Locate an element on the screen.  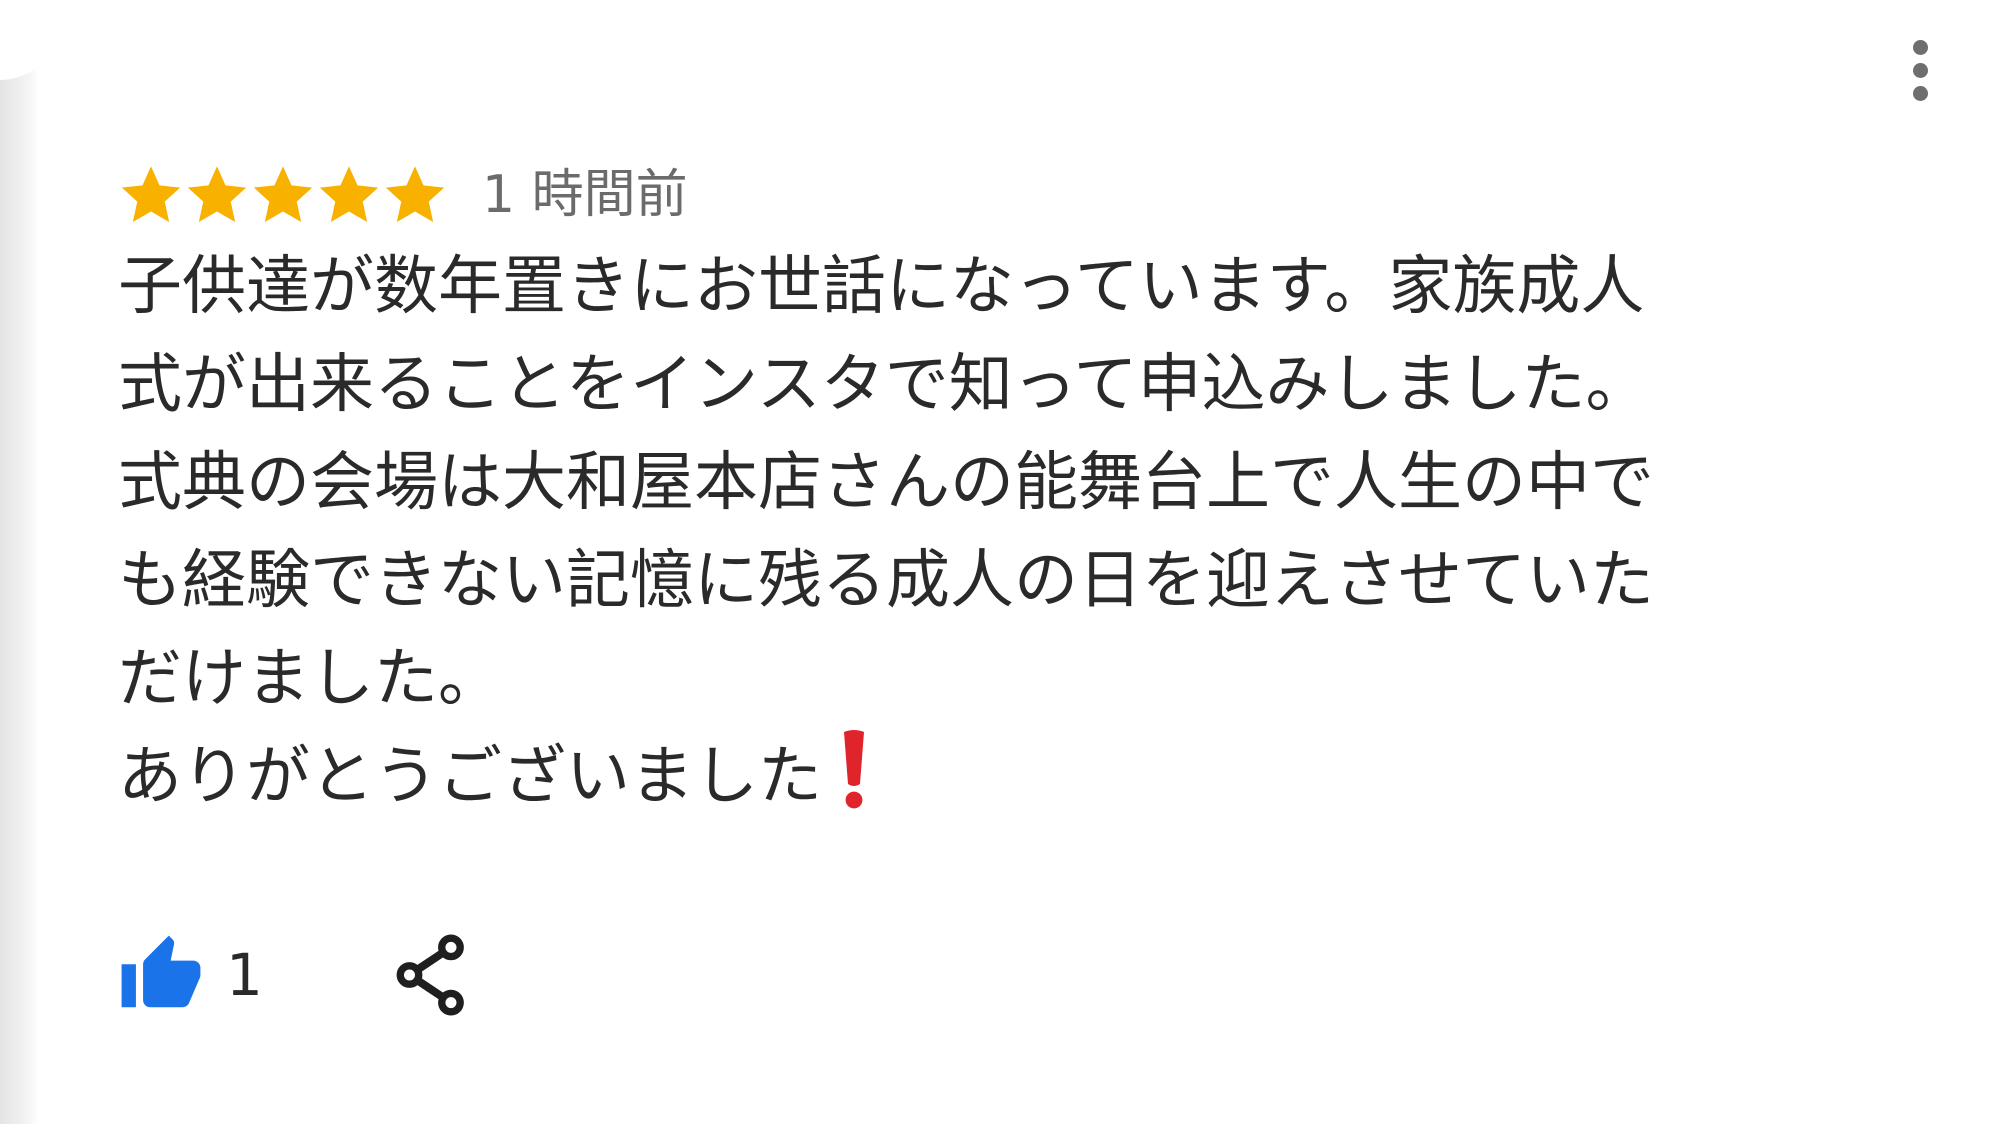
share-button is located at coordinates (431, 975).